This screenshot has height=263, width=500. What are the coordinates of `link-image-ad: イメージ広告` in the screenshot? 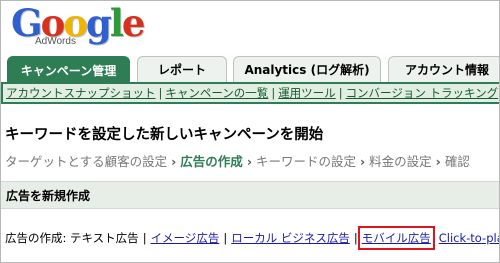 It's located at (185, 238).